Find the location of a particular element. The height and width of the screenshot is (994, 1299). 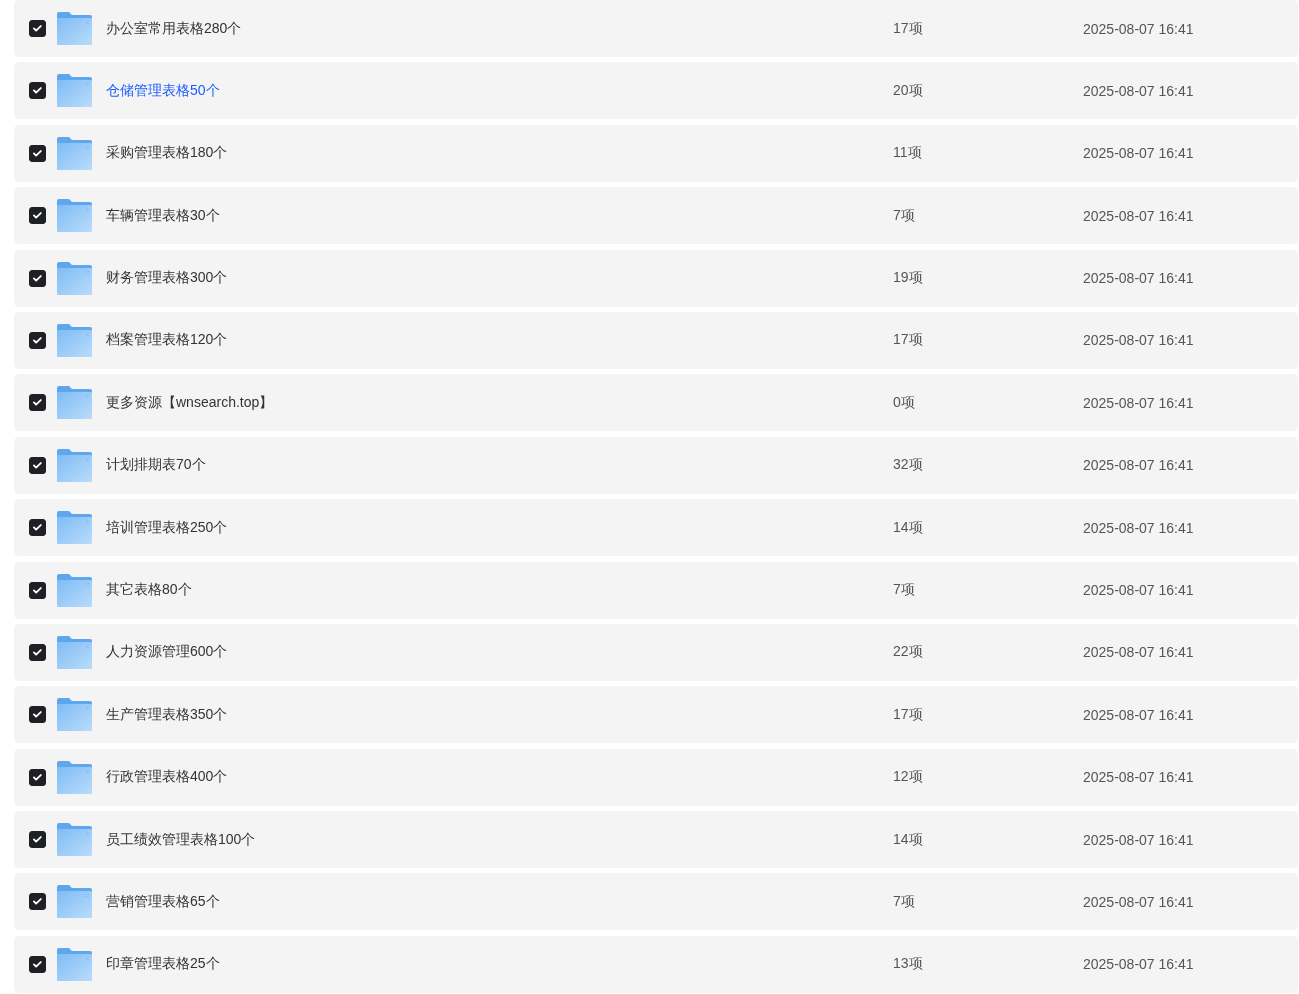

folder-name: 行政管理表格400个 is located at coordinates (167, 777).